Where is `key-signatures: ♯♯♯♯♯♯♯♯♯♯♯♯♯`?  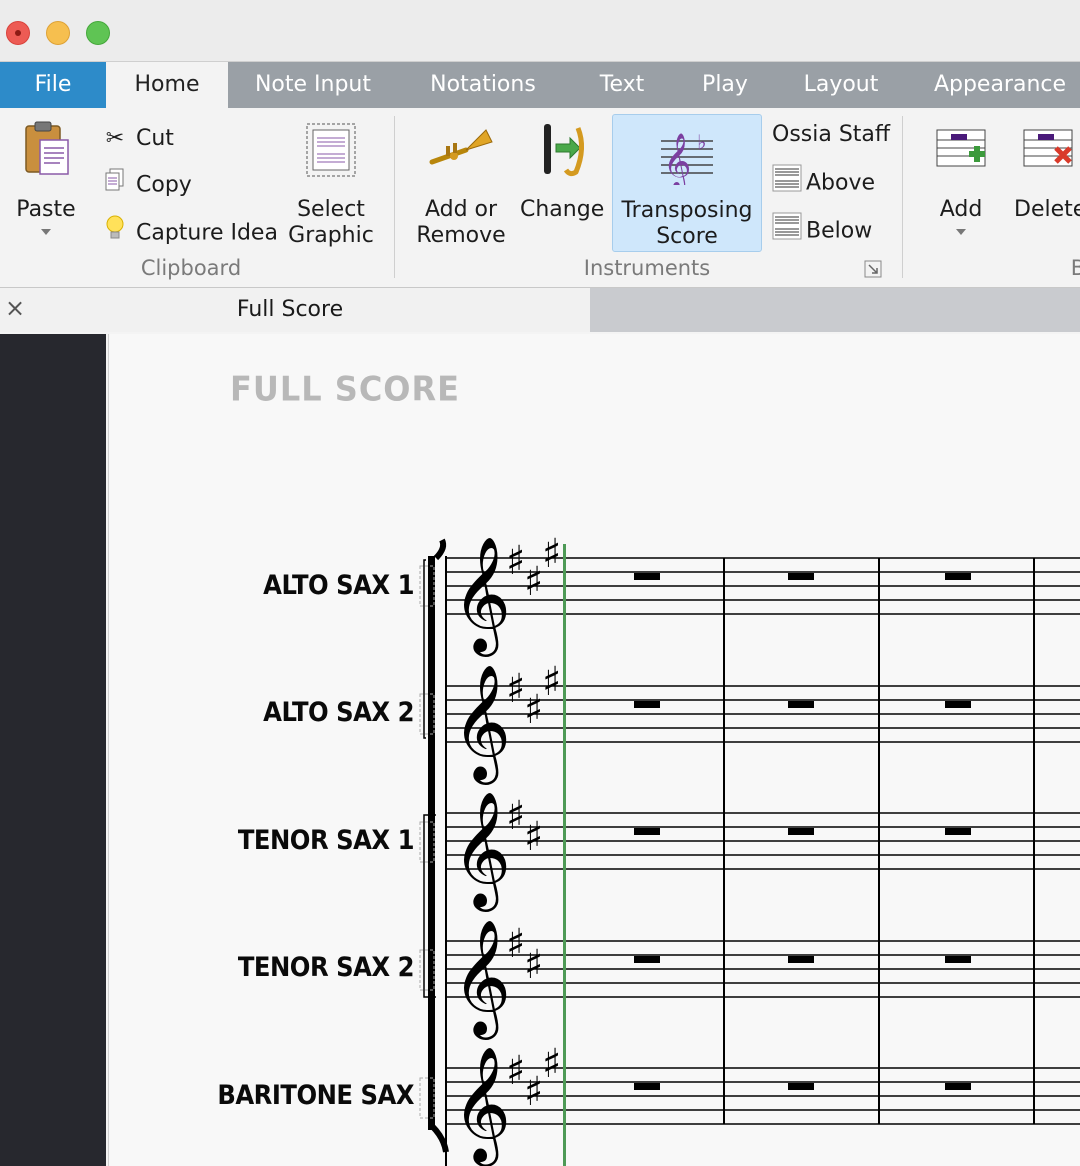 key-signatures: ♯♯♯♯♯♯♯♯♯♯♯♯♯ is located at coordinates (533, 823).